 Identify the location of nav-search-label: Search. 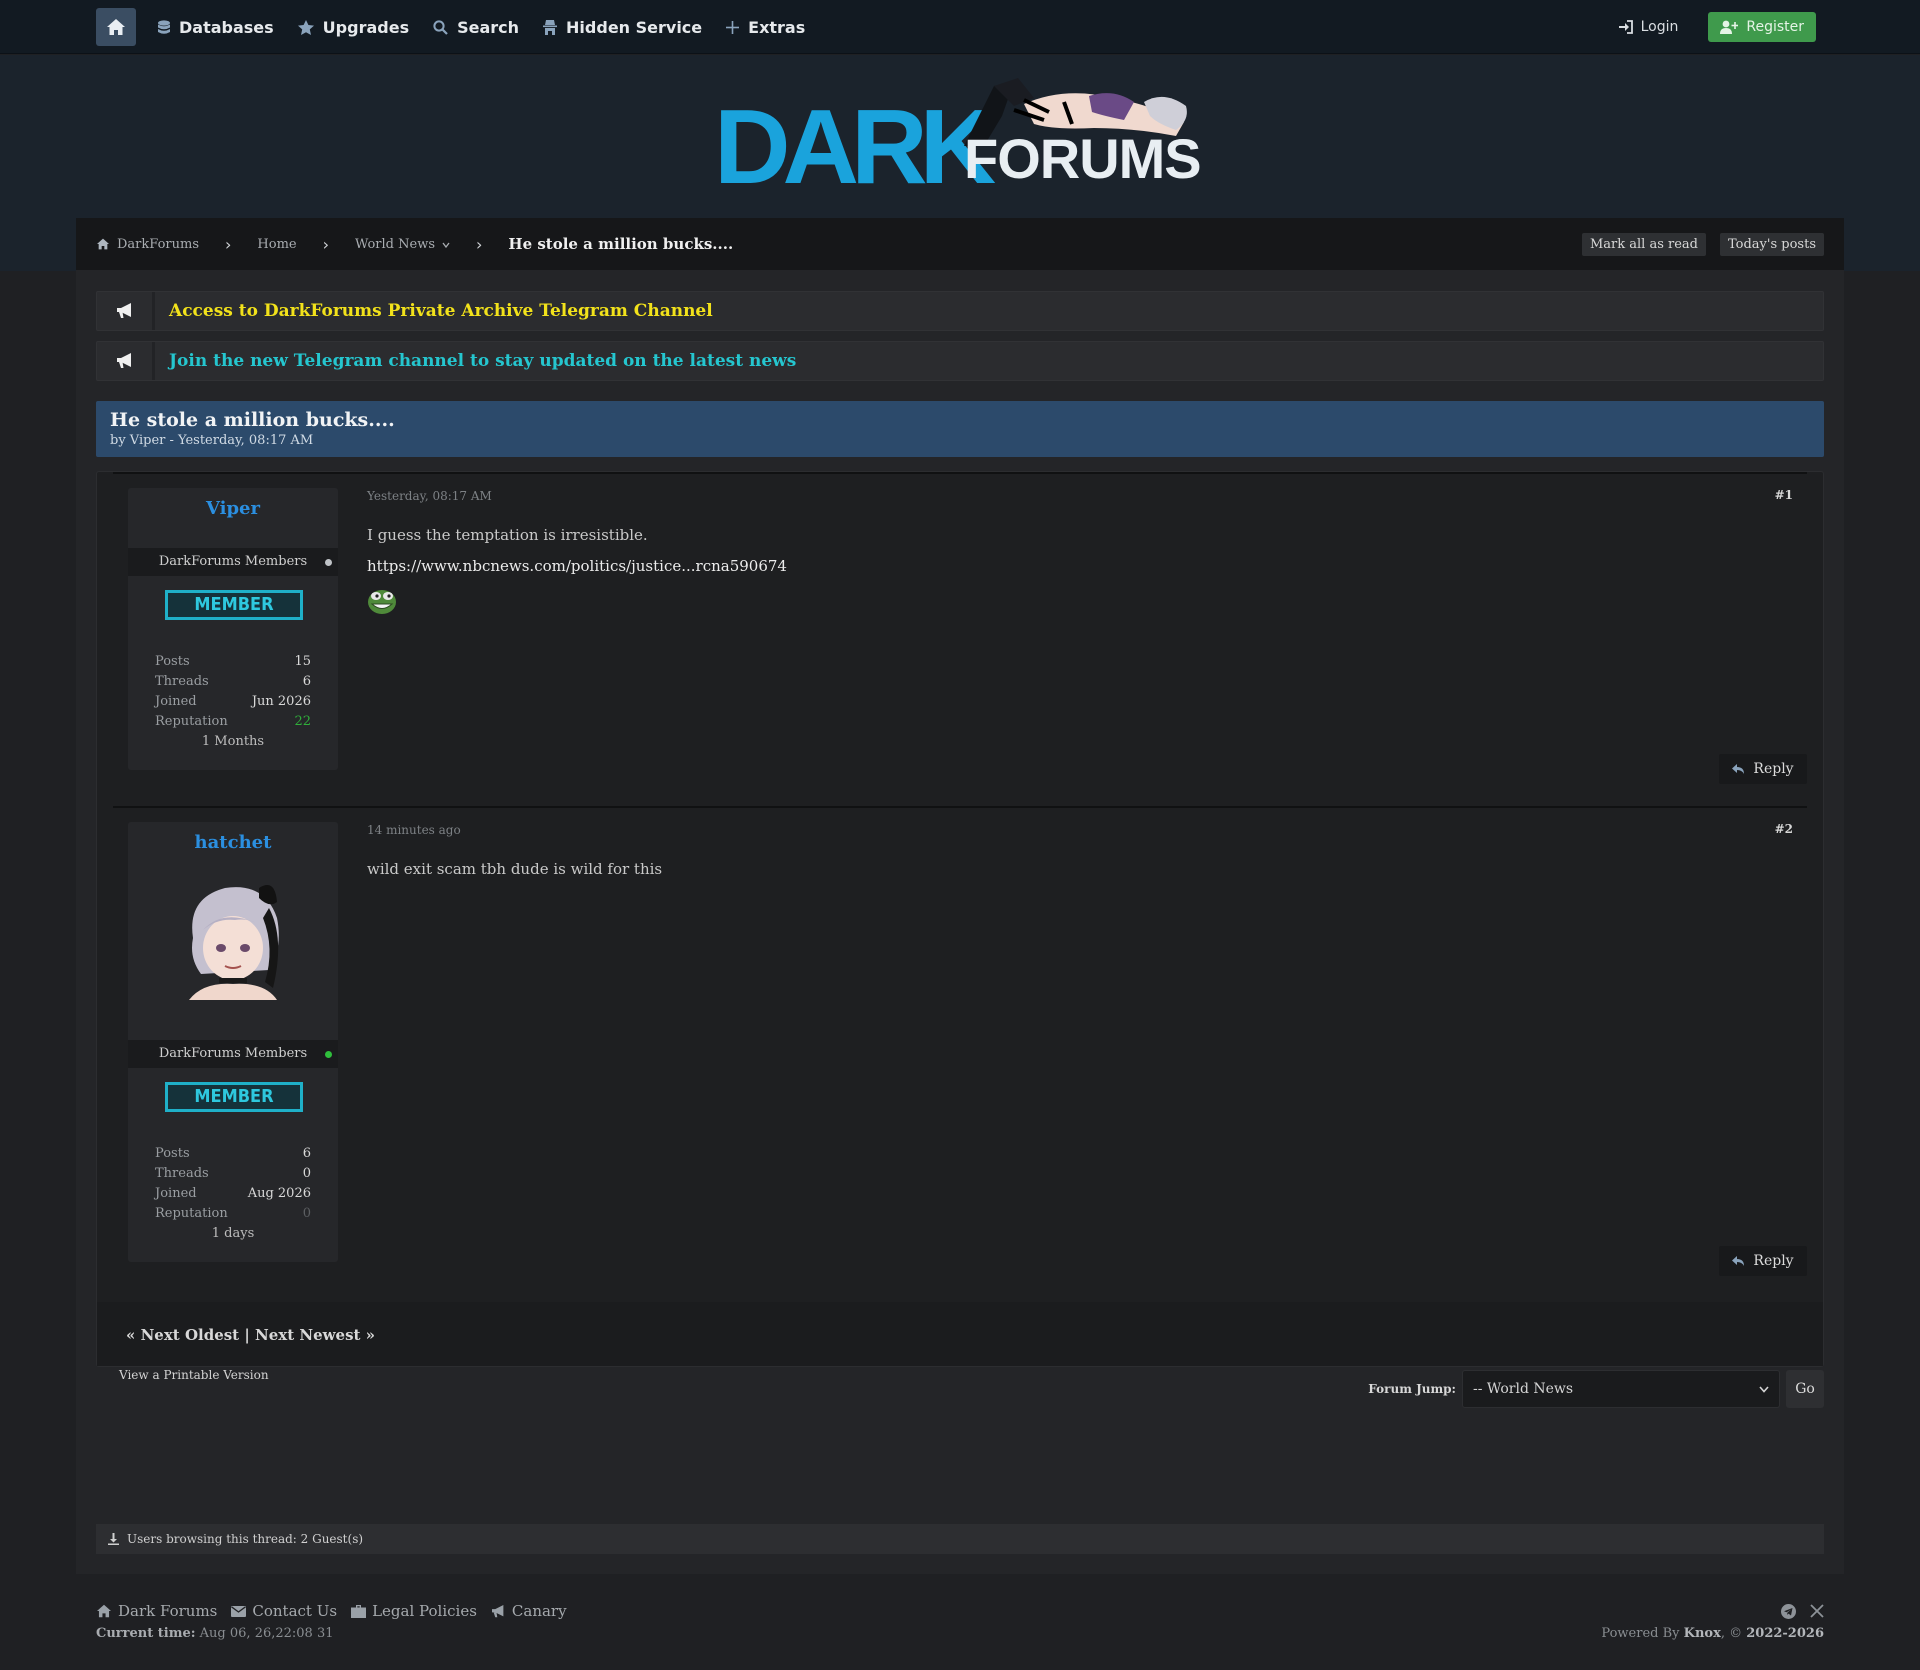
(488, 27).